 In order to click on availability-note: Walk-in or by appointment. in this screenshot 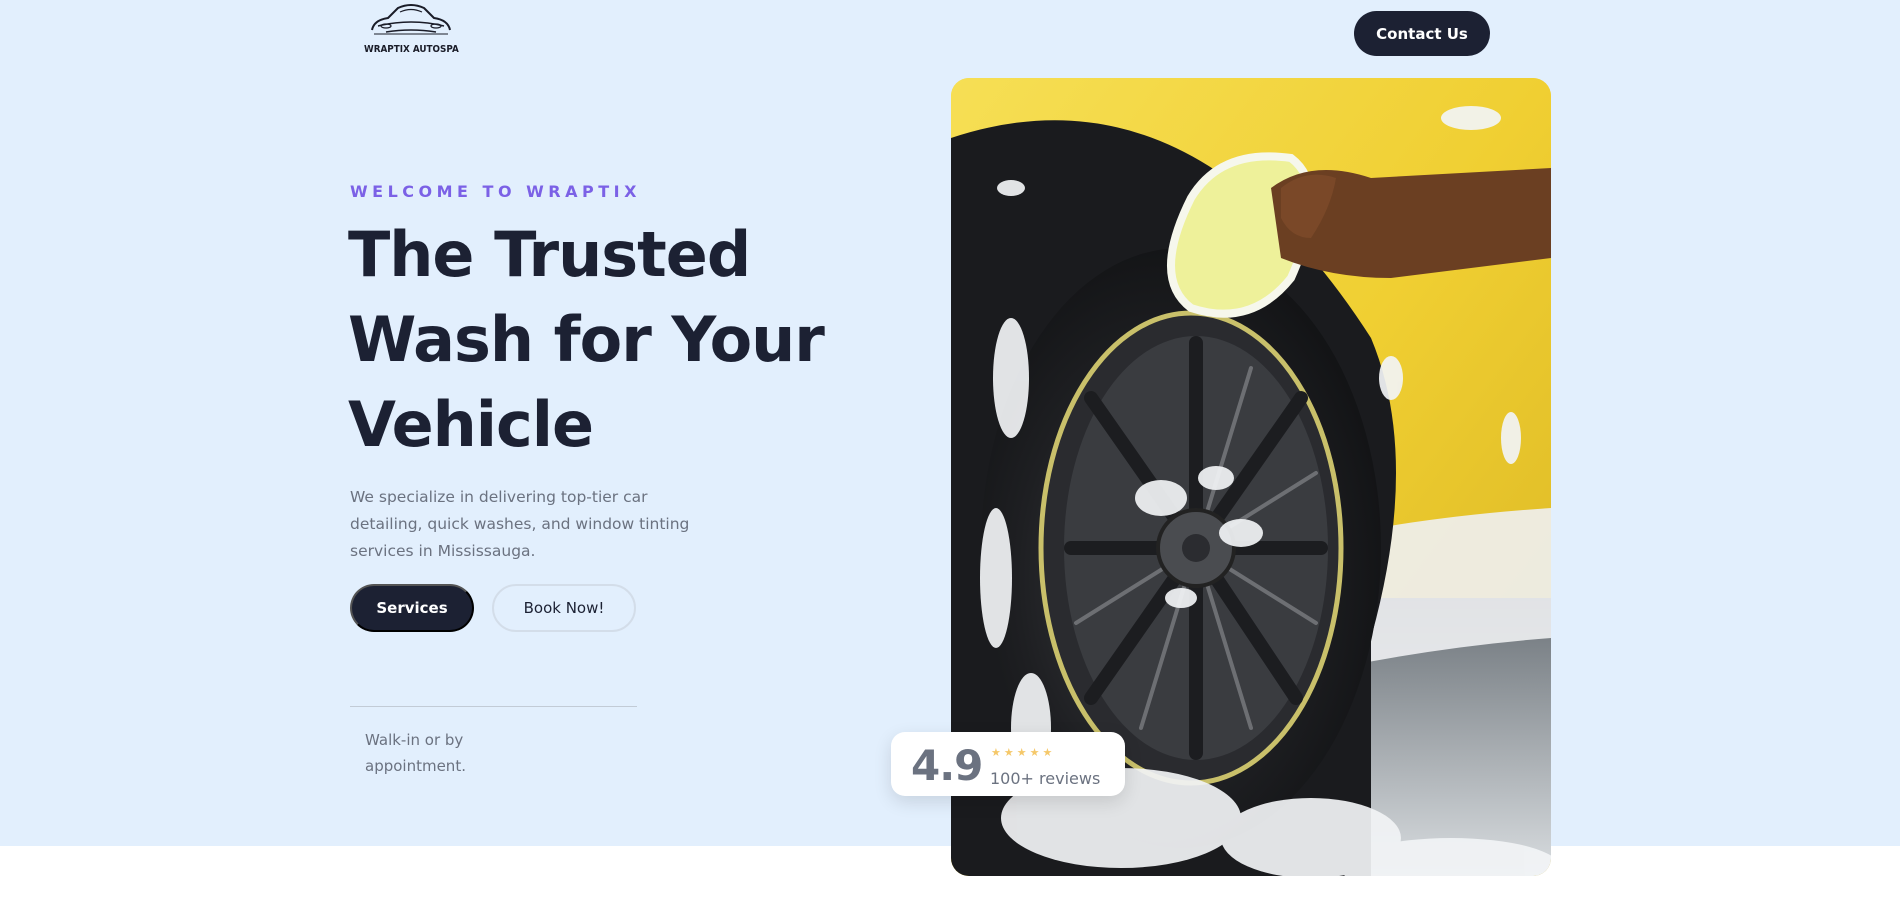, I will do `click(415, 753)`.